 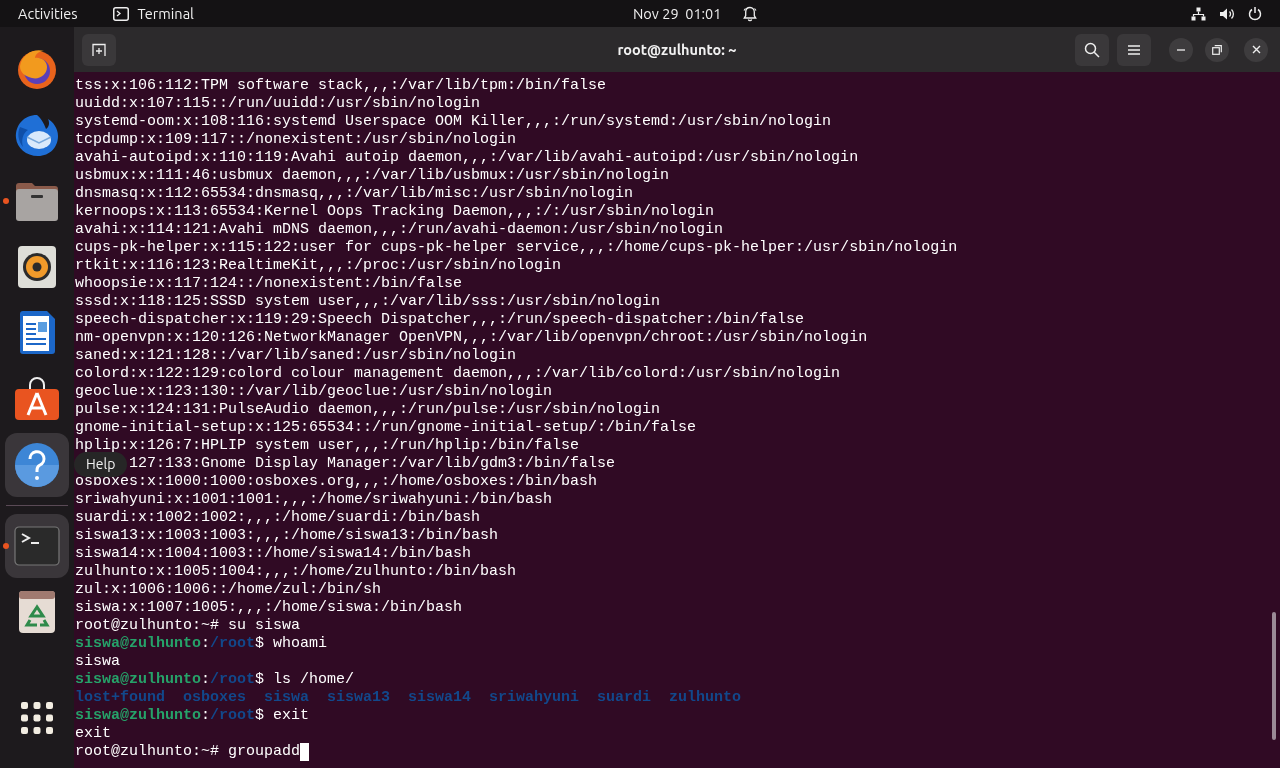 I want to click on new-tab-icon, so click(x=99, y=49).